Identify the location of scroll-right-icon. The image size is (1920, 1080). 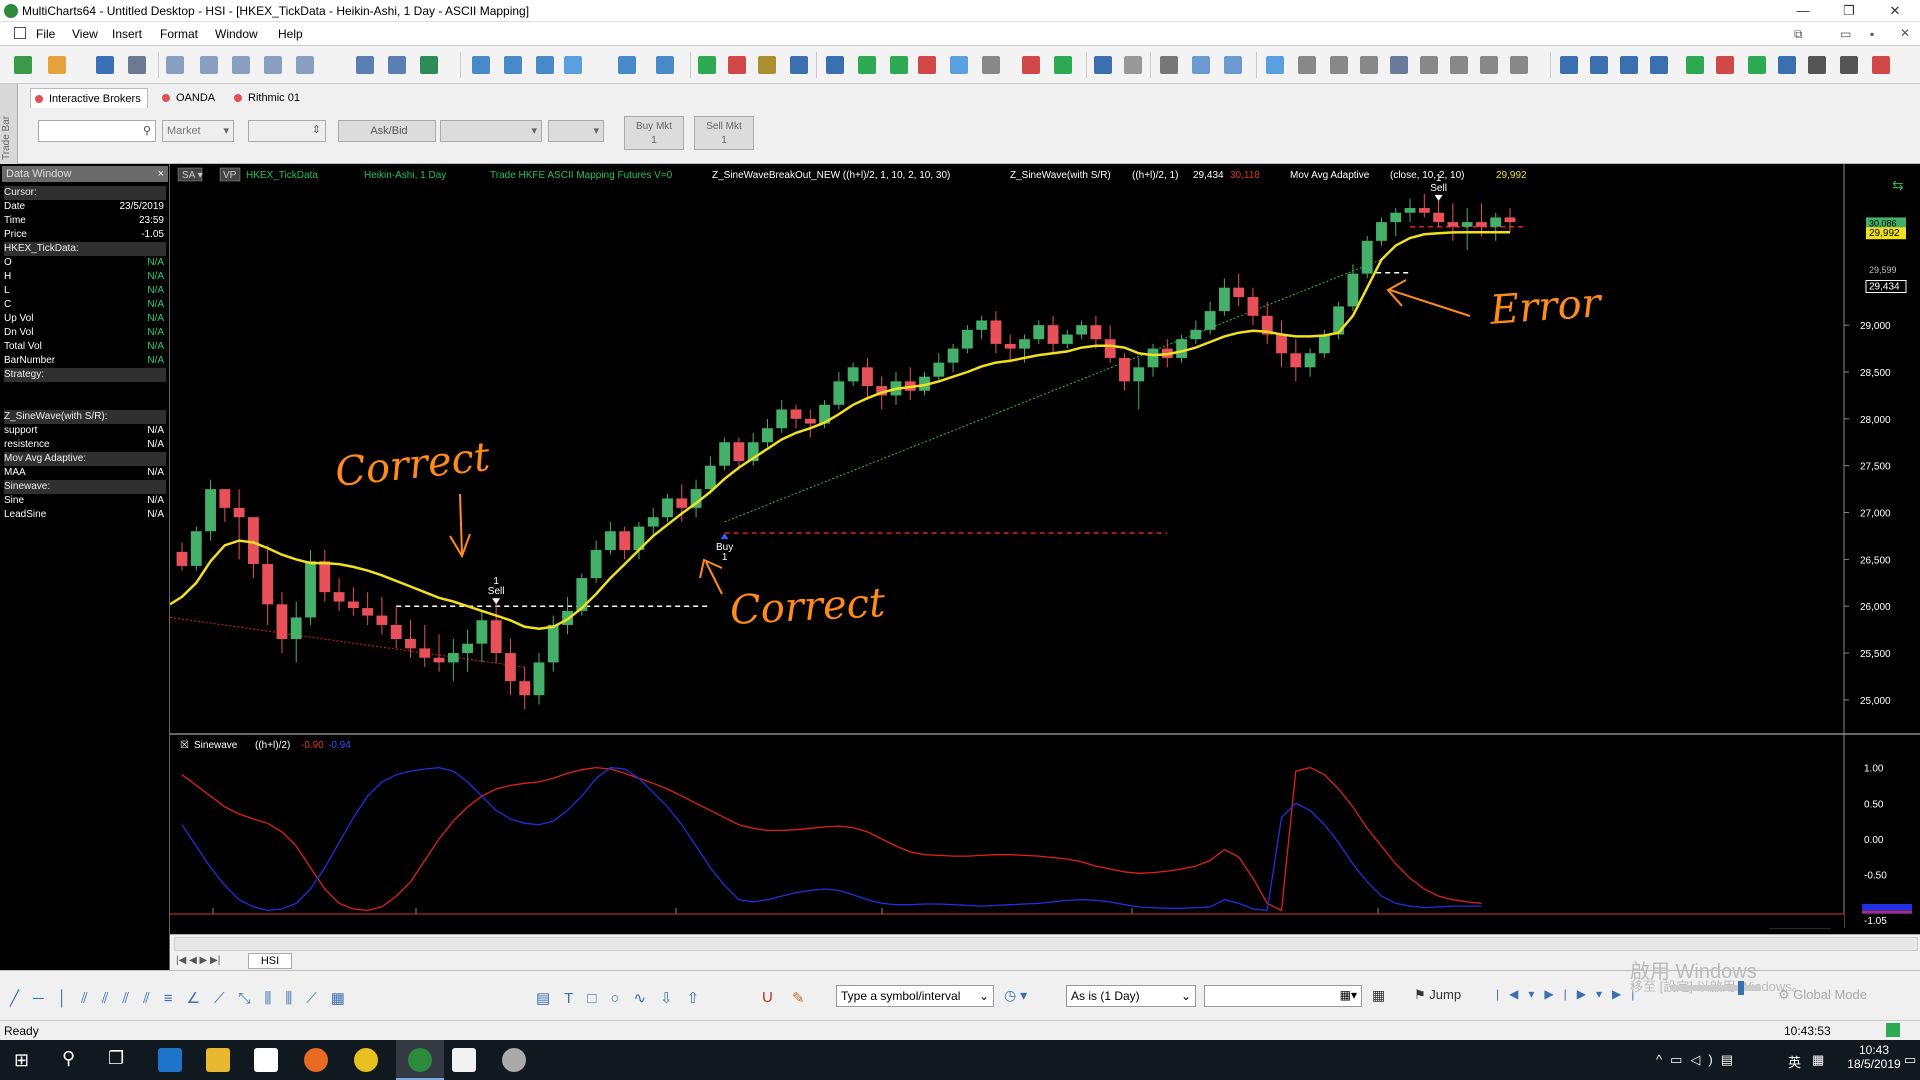
(1599, 65).